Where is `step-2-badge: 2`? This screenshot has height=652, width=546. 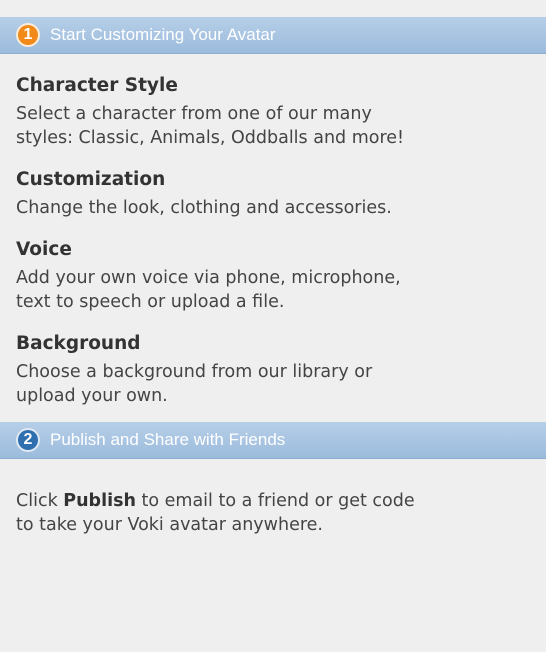 step-2-badge: 2 is located at coordinates (28, 440).